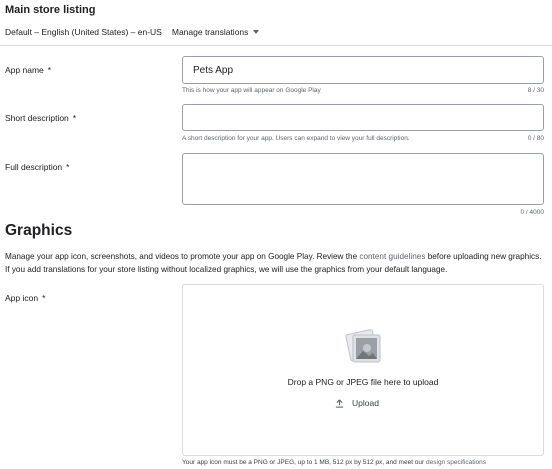  I want to click on app-name-input, so click(363, 70).